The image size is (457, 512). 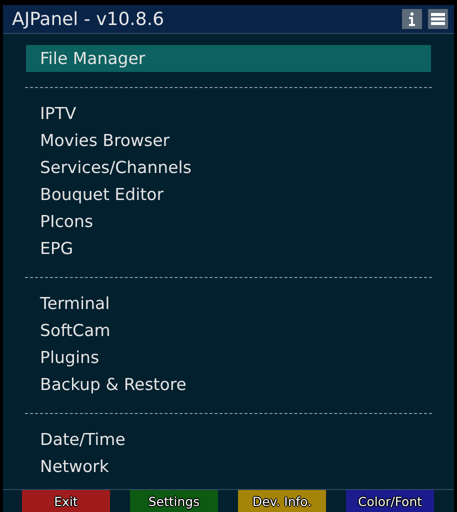 What do you see at coordinates (228, 384) in the screenshot?
I see `menu-item: Backup & Restore` at bounding box center [228, 384].